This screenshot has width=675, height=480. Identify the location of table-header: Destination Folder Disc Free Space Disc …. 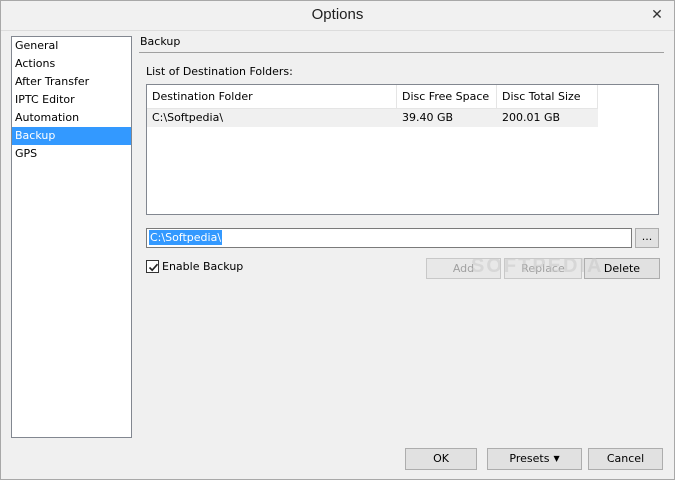
(372, 97).